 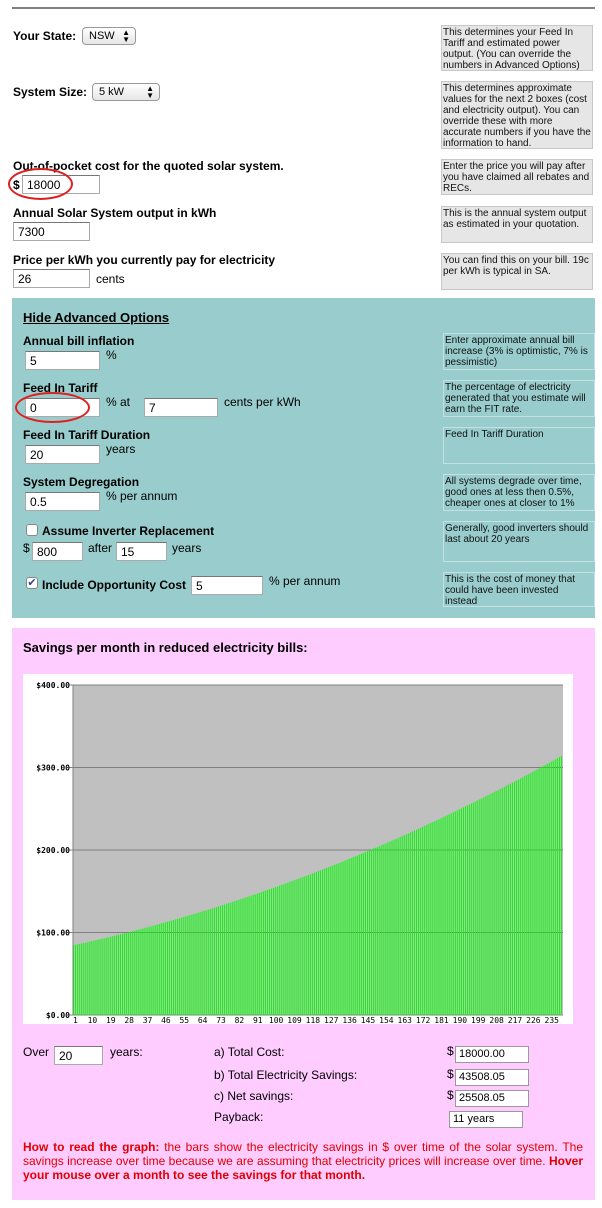 I want to click on price-input, so click(x=51, y=278).